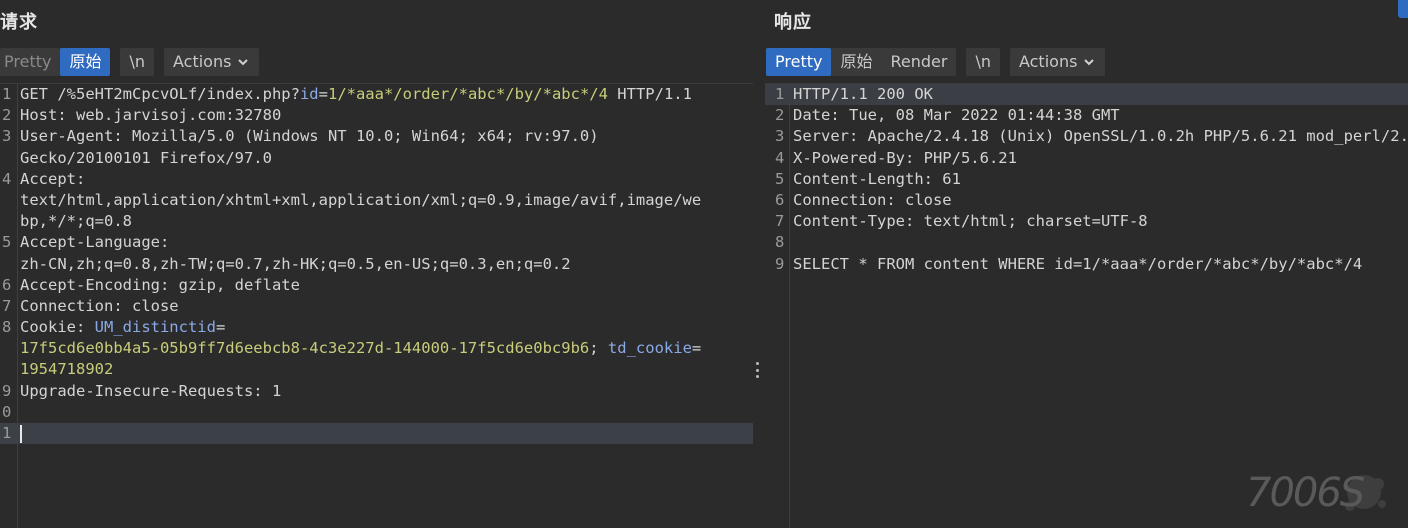 The width and height of the screenshot is (1408, 528). Describe the element at coordinates (376, 285) in the screenshot. I see `request-code-line: 6 Accept-Encoding: gzip, deflate` at that location.